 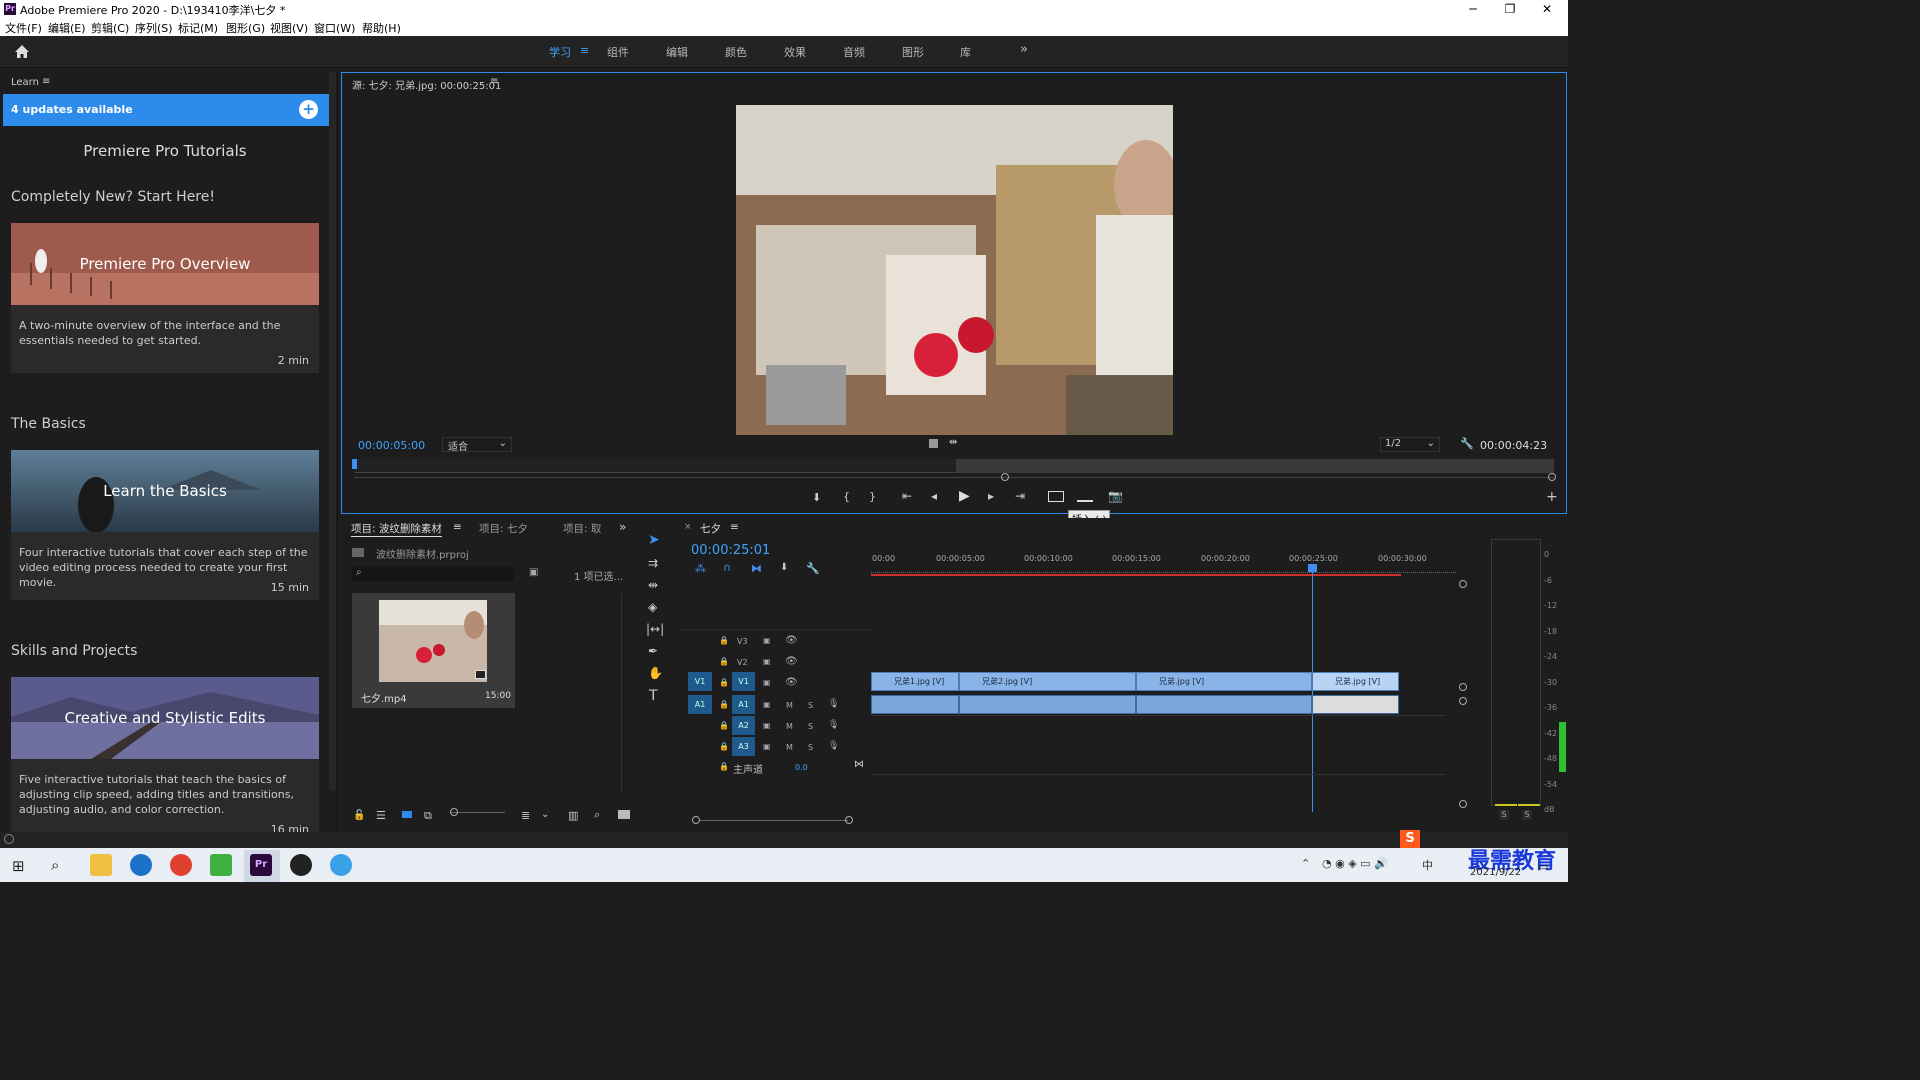 What do you see at coordinates (525, 815) in the screenshot?
I see `sort-icon: ≣` at bounding box center [525, 815].